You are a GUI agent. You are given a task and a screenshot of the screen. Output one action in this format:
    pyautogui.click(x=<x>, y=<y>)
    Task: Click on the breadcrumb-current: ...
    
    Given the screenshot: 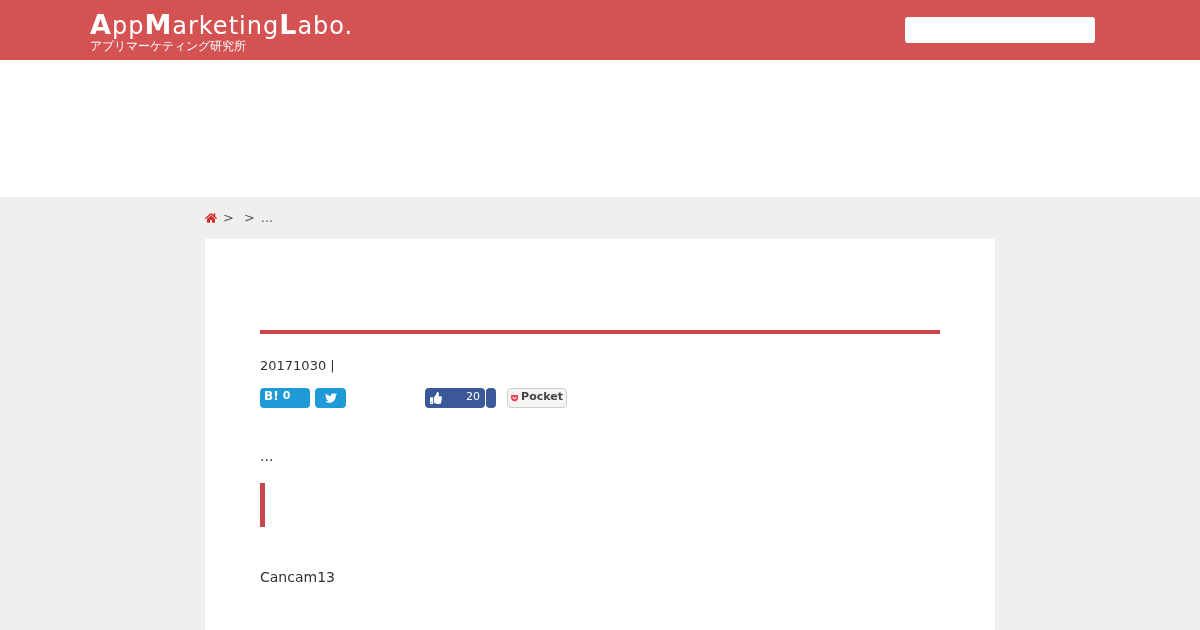 What is the action you would take?
    pyautogui.click(x=267, y=218)
    